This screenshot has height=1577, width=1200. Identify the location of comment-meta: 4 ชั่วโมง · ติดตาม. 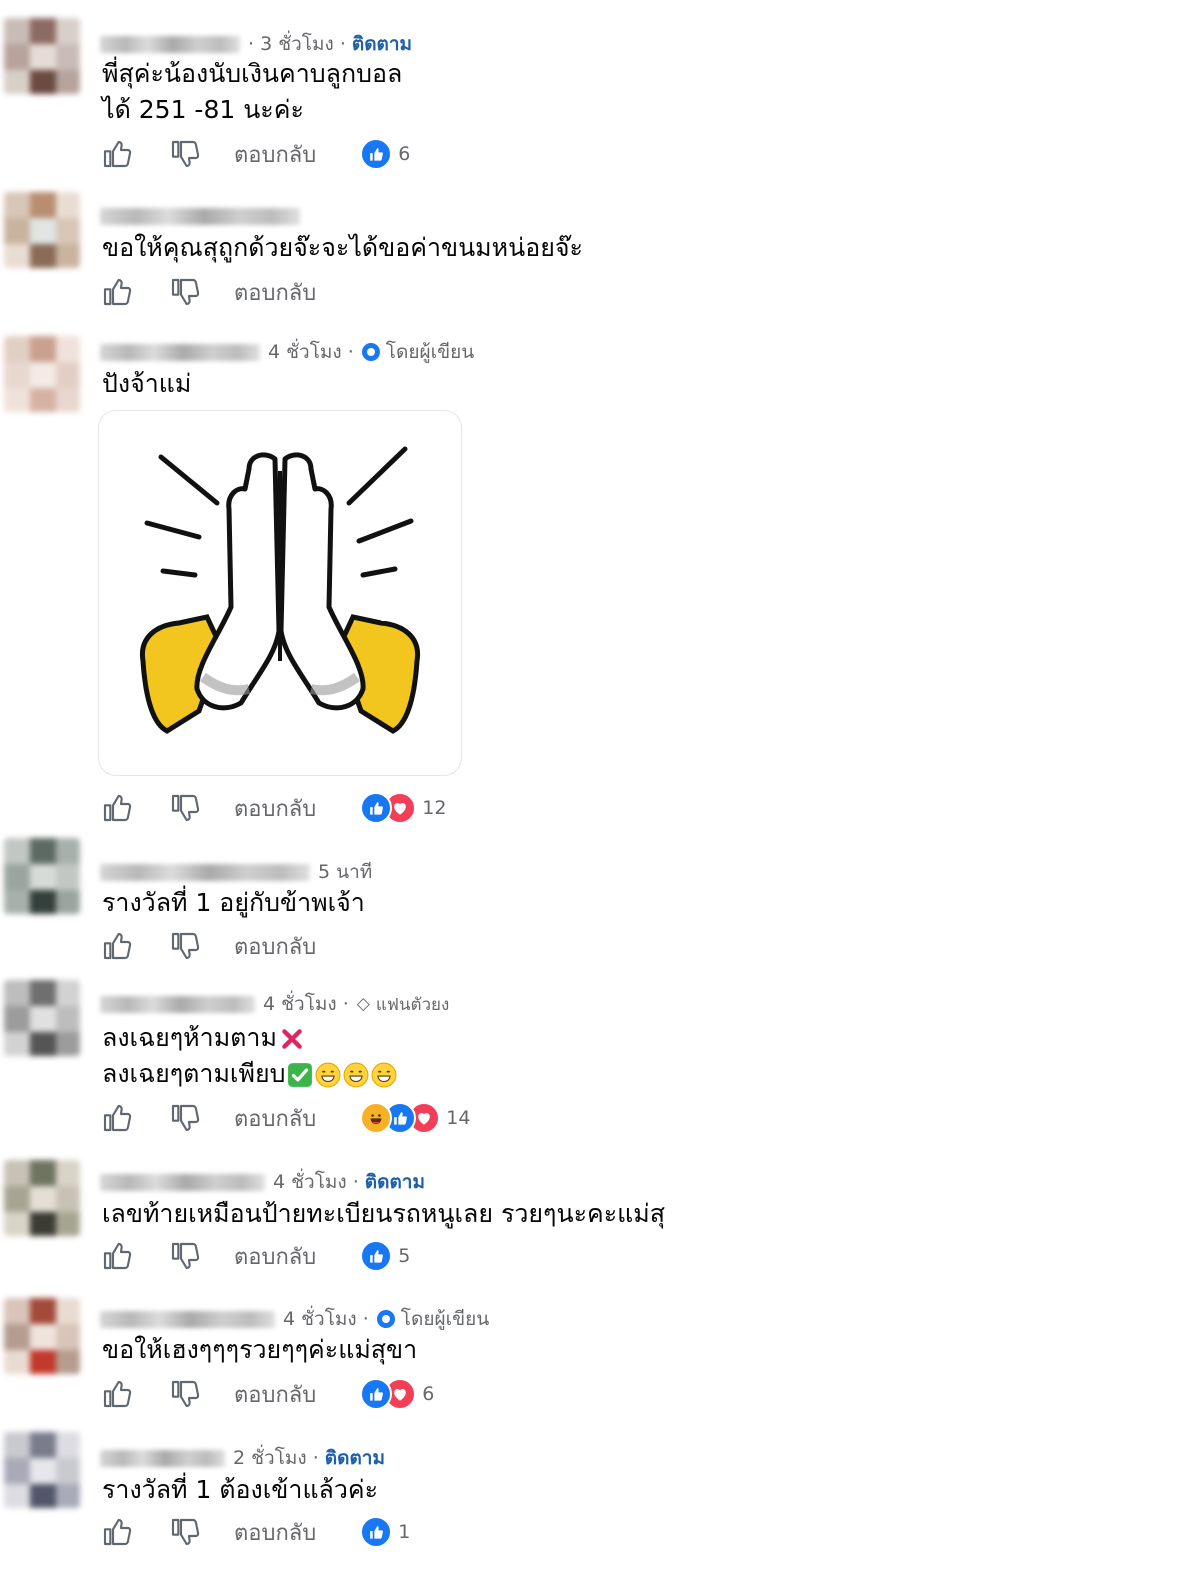
(262, 1182).